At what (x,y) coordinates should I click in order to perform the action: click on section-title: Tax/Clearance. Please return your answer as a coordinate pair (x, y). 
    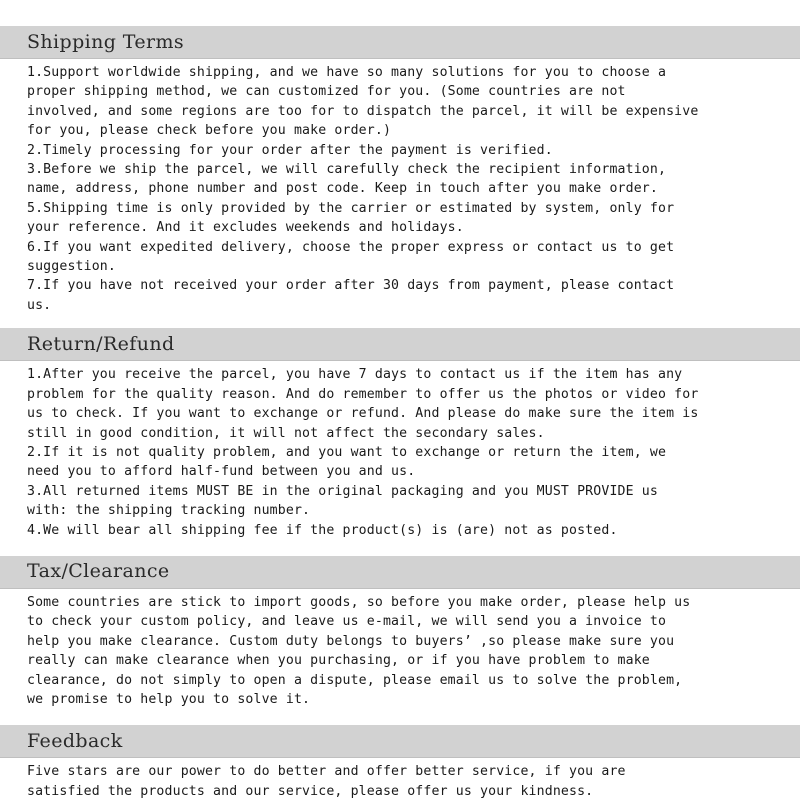
    Looking at the image, I should click on (98, 571).